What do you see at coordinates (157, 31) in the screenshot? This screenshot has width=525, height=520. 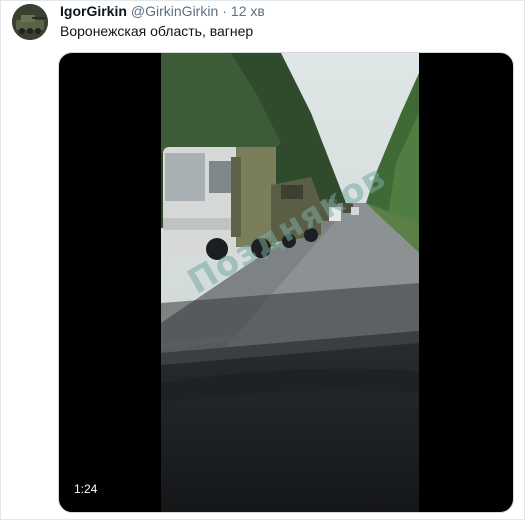 I see `tweet-text: Воронежская область, вагнер` at bounding box center [157, 31].